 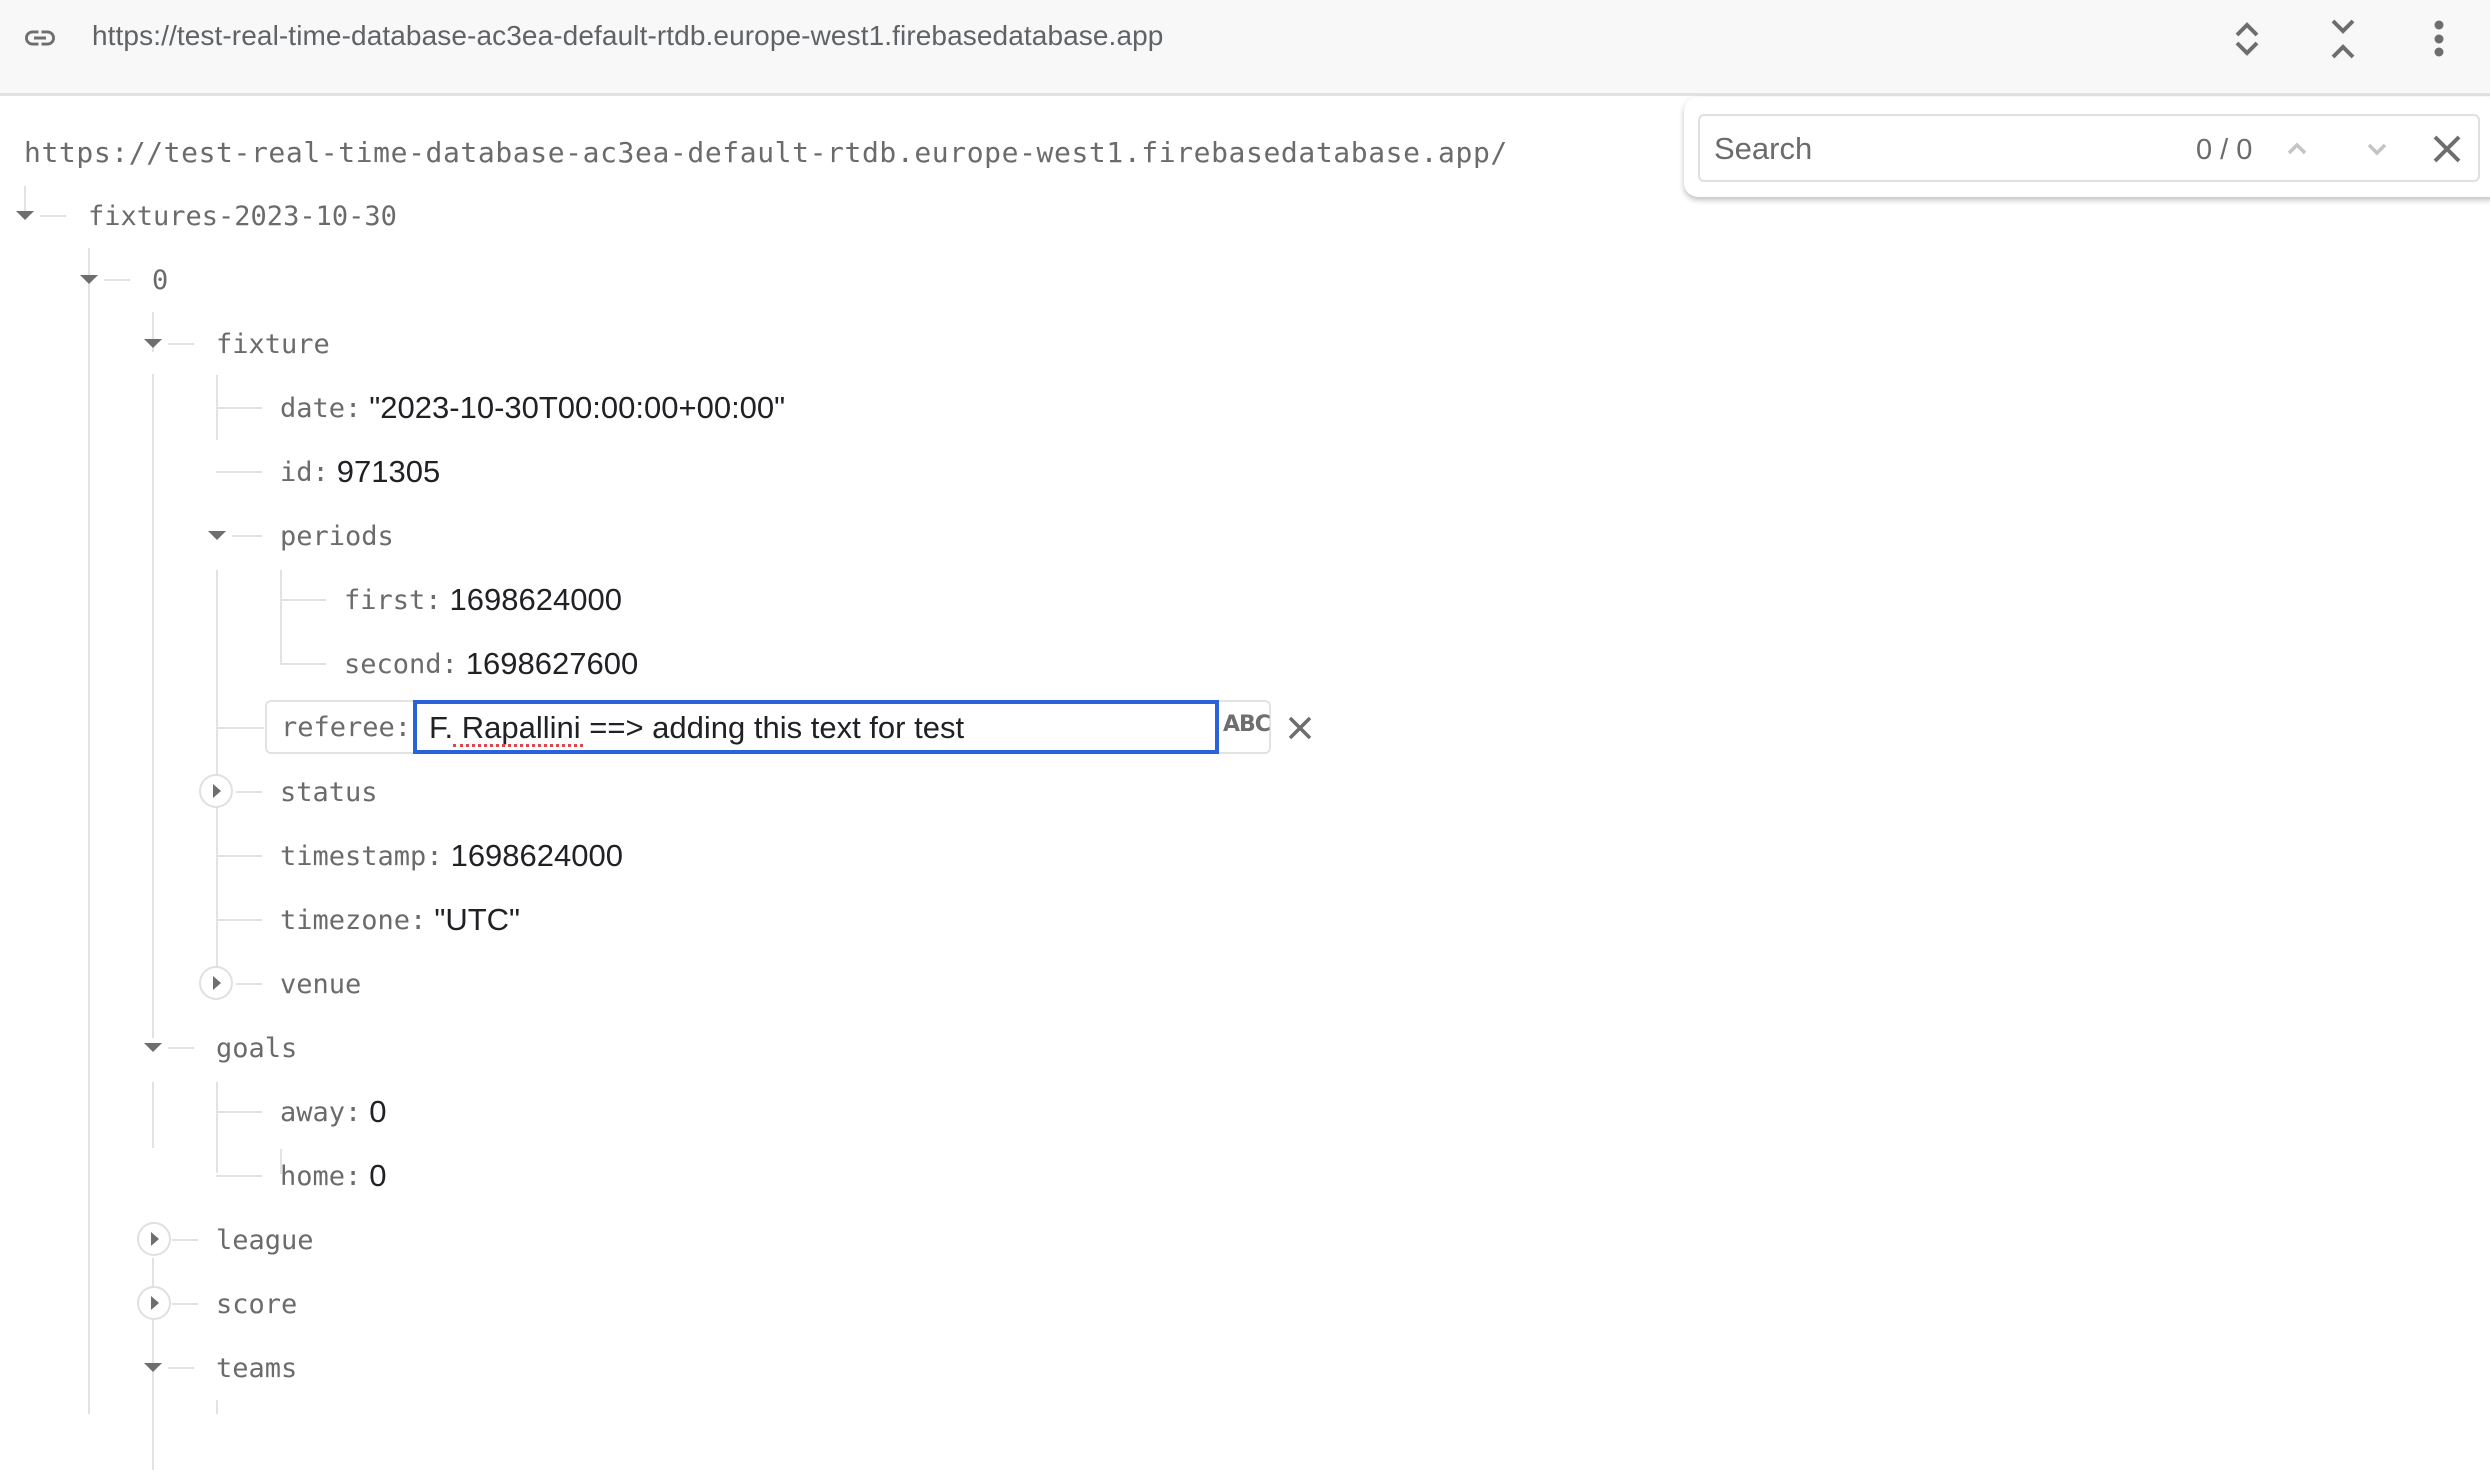 I want to click on node-key: fixture, so click(x=273, y=344).